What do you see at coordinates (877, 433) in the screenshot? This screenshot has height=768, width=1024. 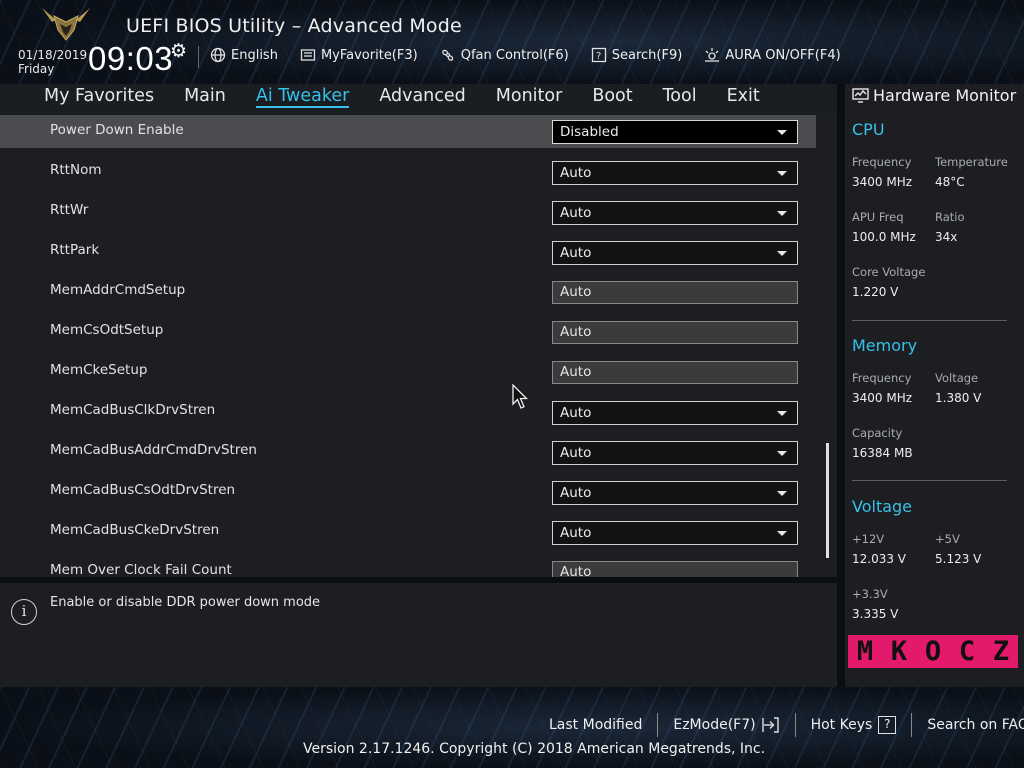 I see `capacity-label: Capacity` at bounding box center [877, 433].